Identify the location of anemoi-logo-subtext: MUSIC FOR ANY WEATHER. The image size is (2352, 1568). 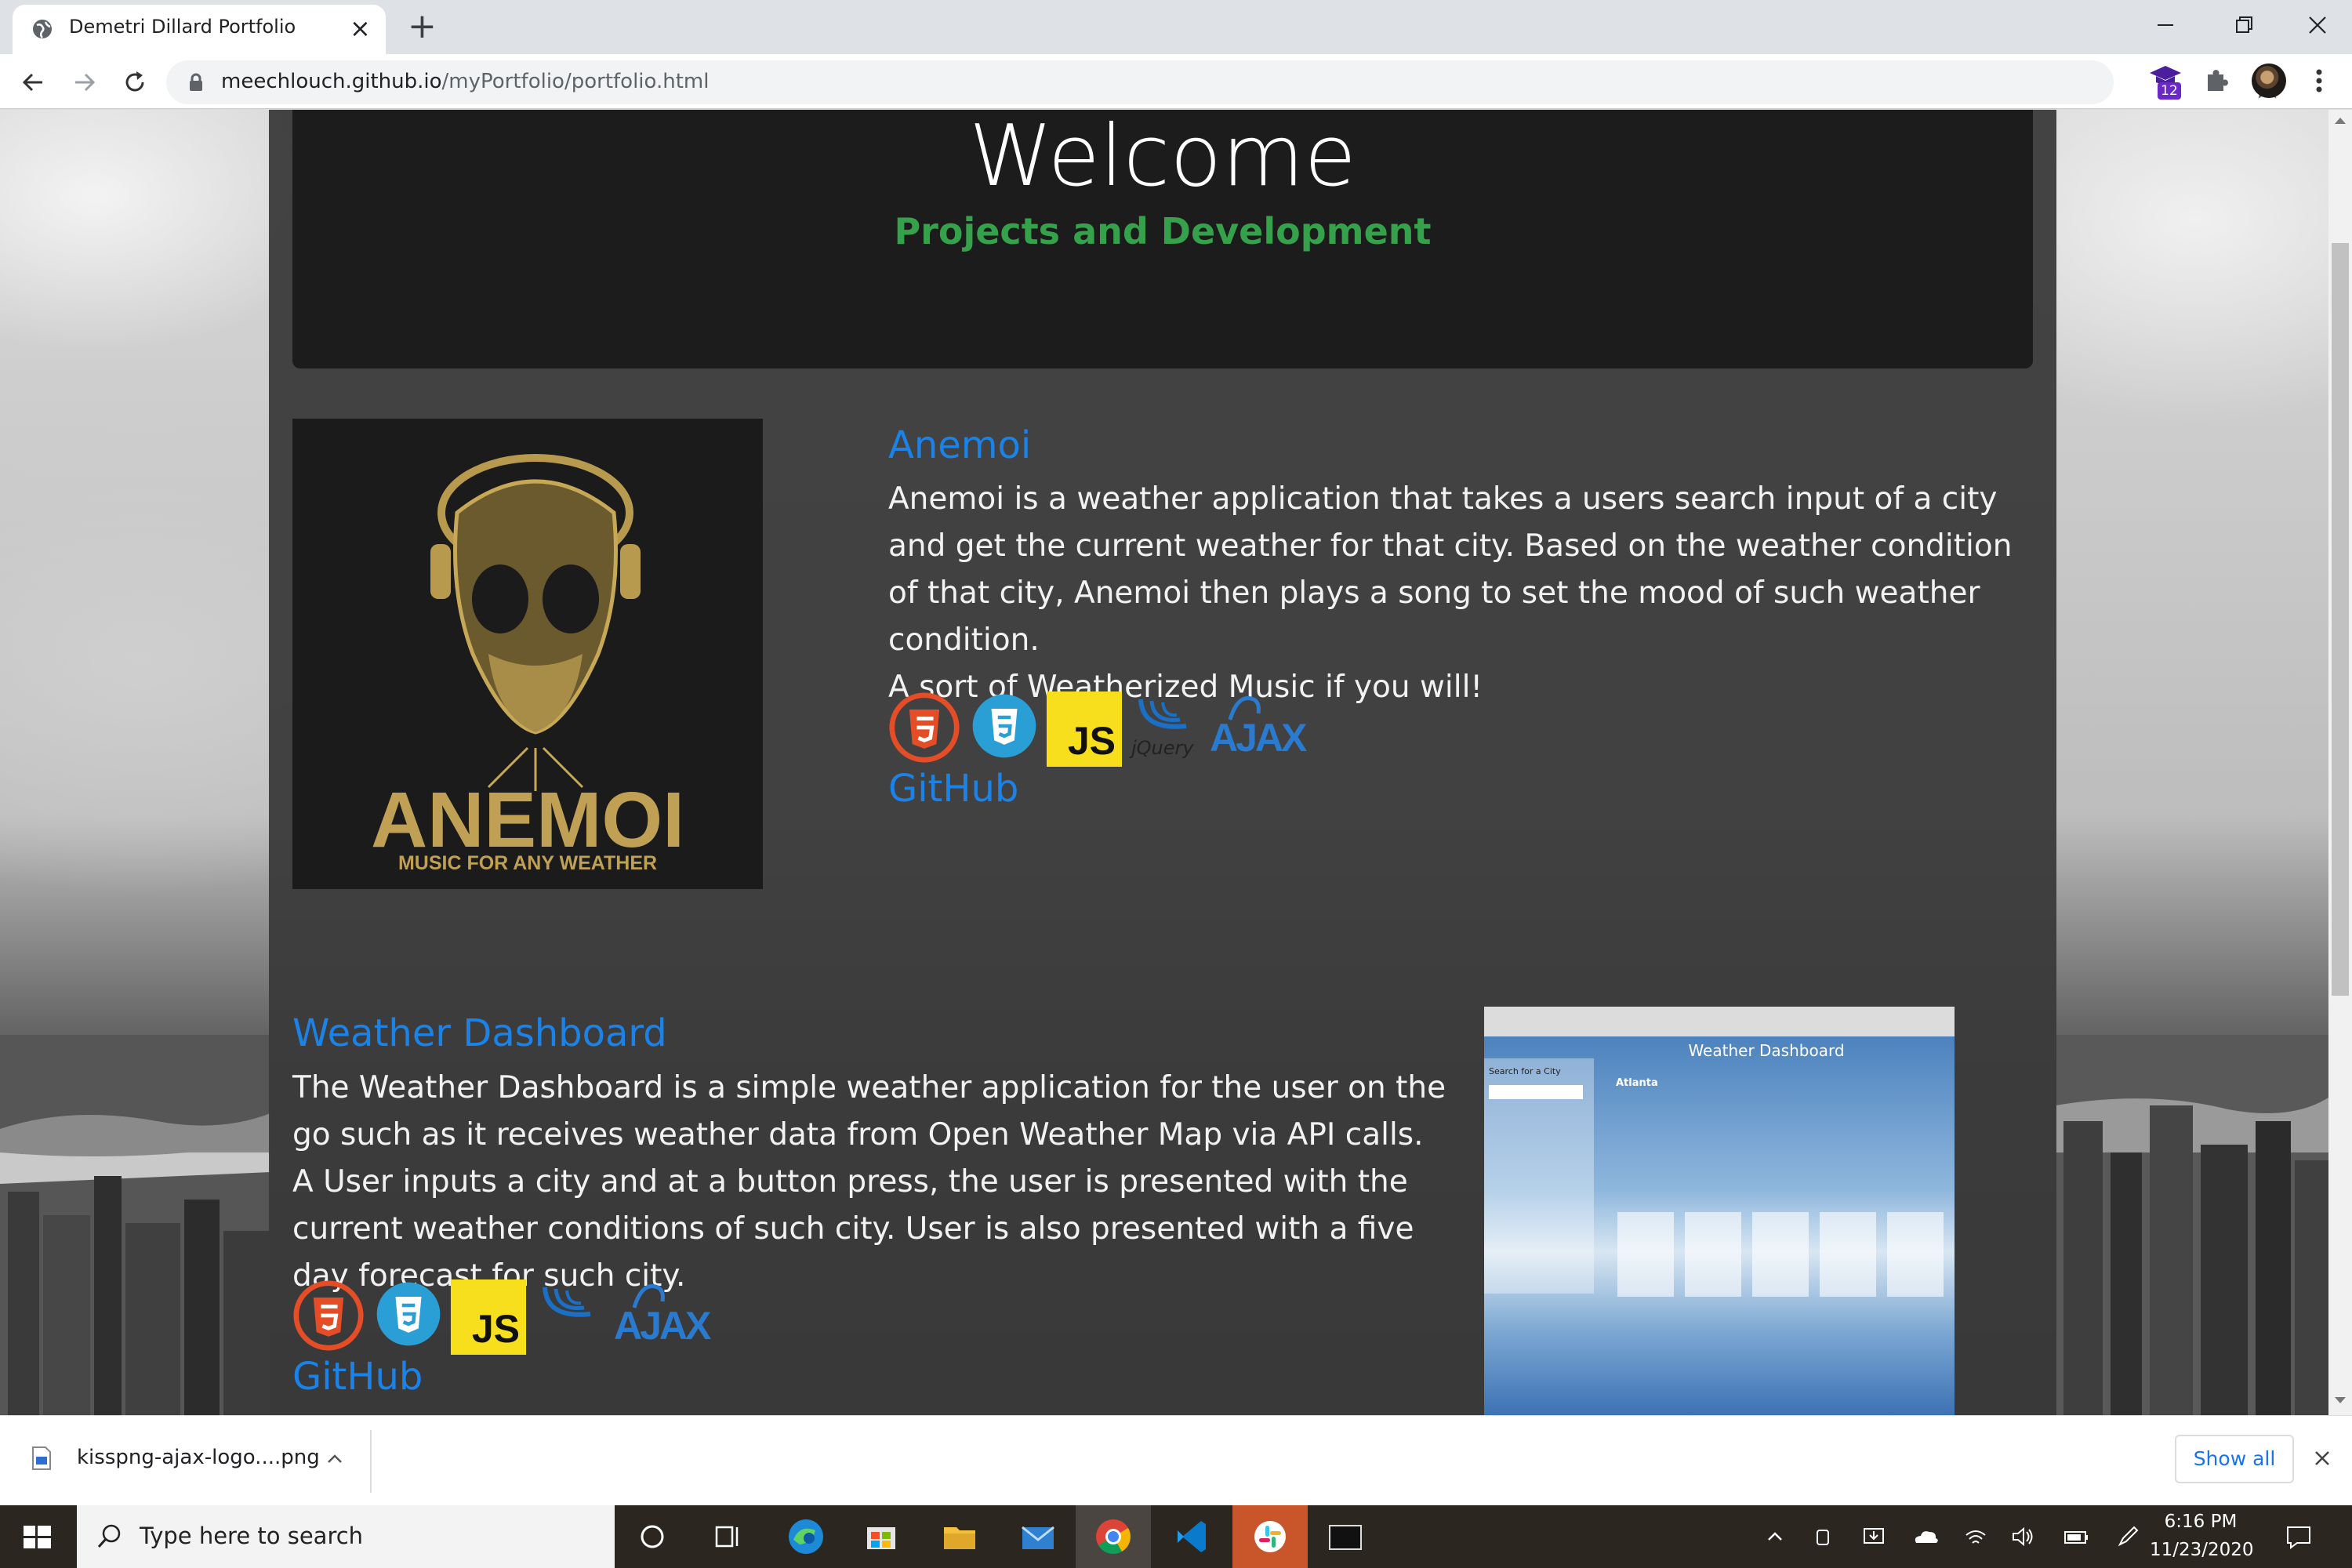
(527, 863).